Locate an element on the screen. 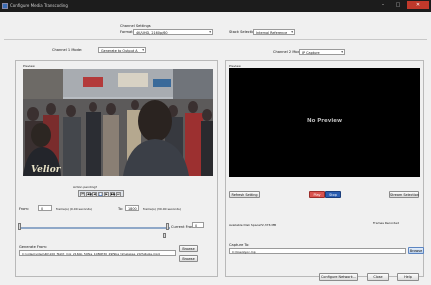 This screenshot has width=431, height=285. to-value: 1800 is located at coordinates (132, 208).